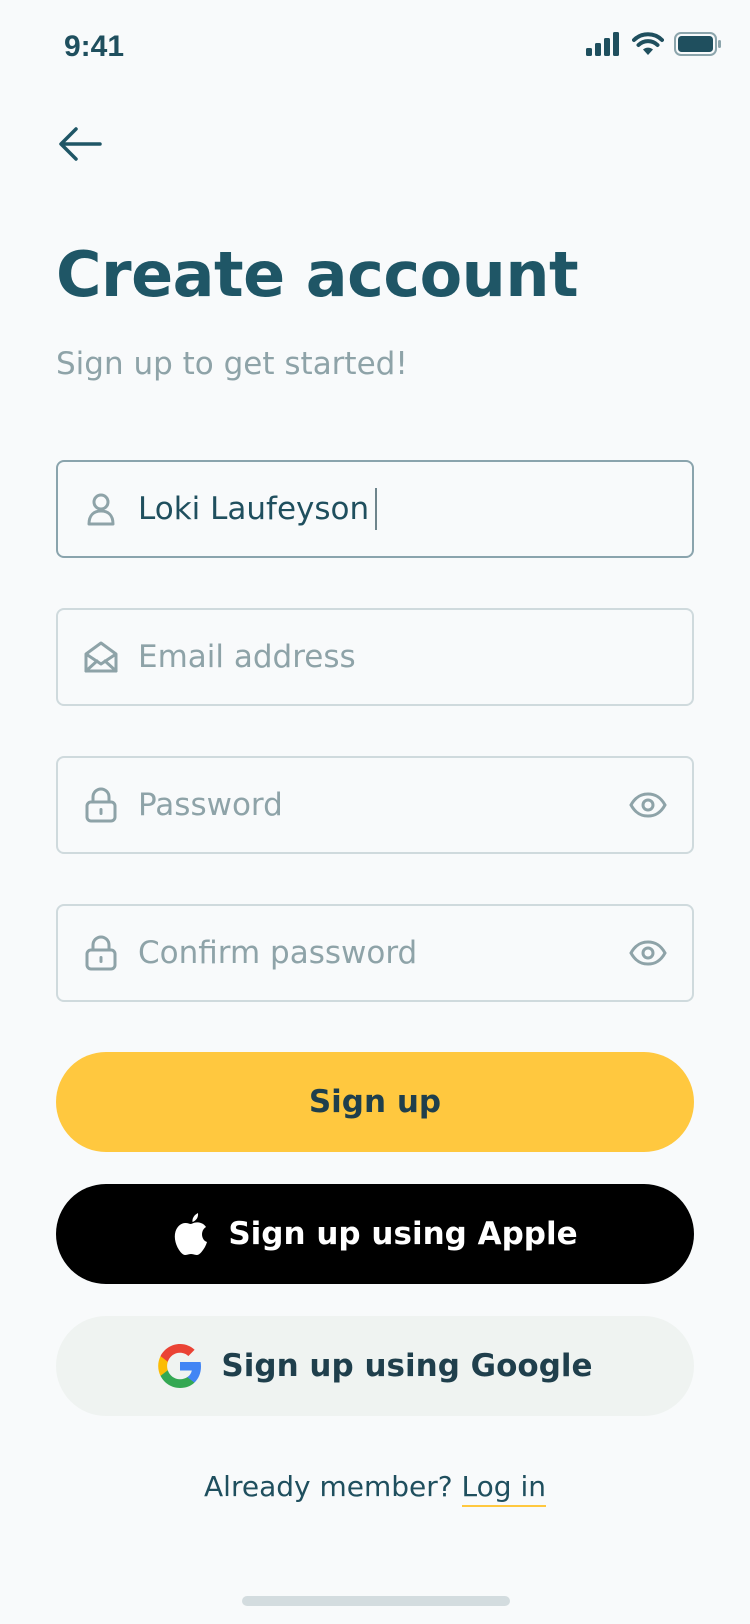  I want to click on sign-up-apple-button: Sign up using Apple, so click(375, 1234).